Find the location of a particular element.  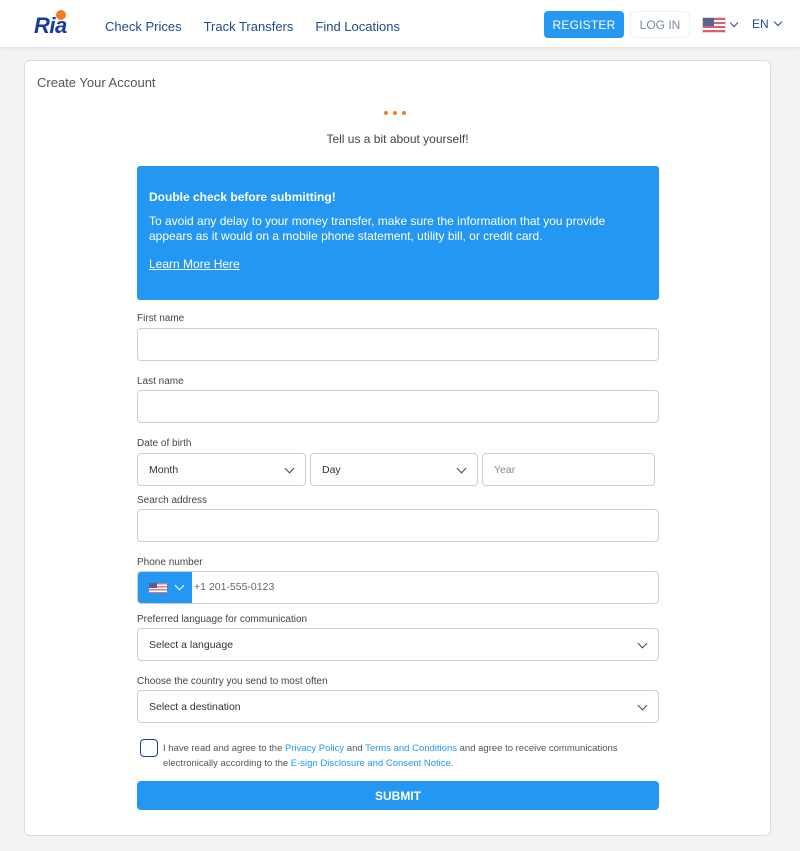

terms-link: Terms and Conditions is located at coordinates (411, 748).